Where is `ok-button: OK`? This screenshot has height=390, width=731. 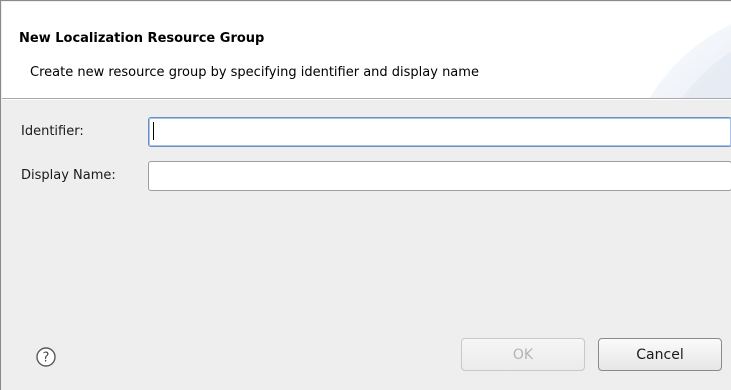 ok-button: OK is located at coordinates (523, 354).